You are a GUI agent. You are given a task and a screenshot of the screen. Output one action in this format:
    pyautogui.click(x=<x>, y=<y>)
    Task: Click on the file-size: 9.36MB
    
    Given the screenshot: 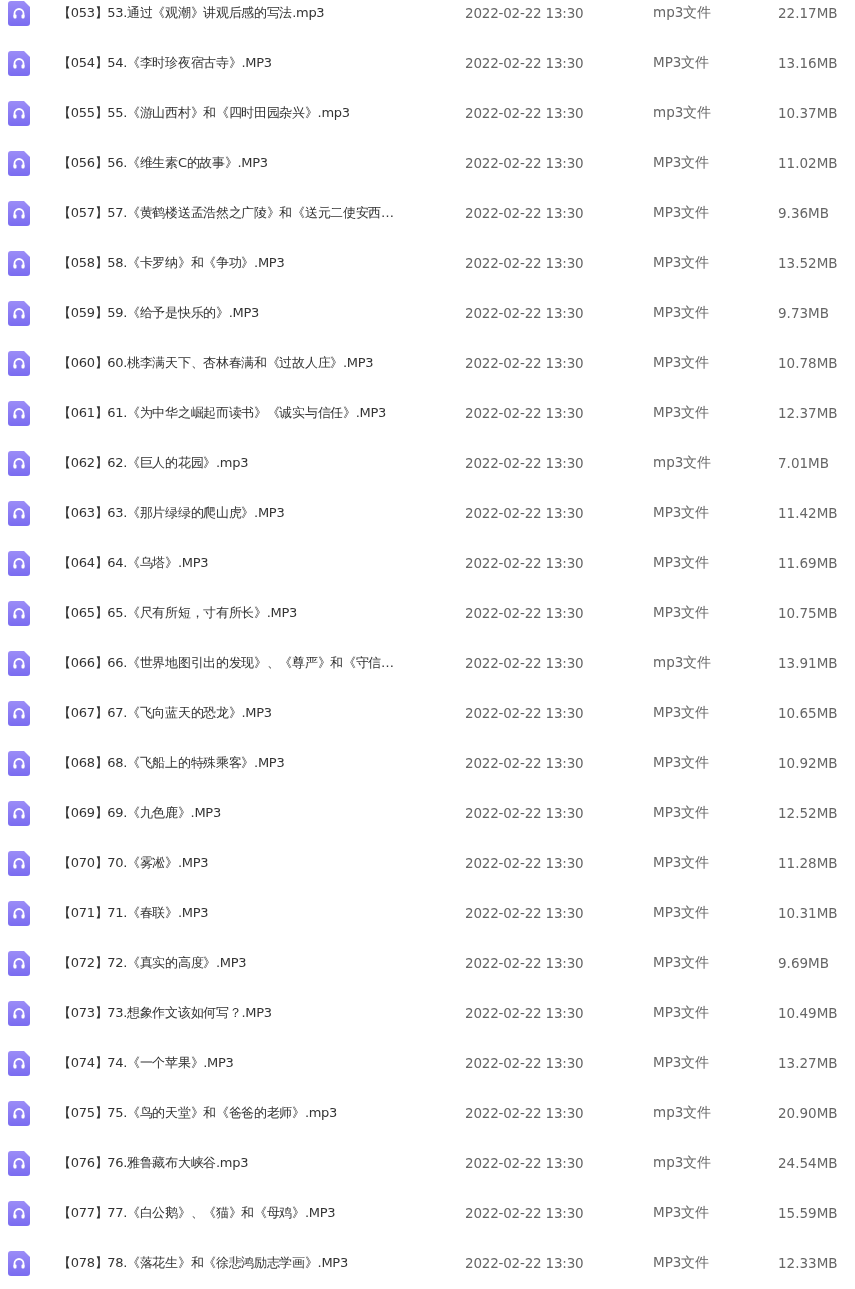 What is the action you would take?
    pyautogui.click(x=804, y=213)
    